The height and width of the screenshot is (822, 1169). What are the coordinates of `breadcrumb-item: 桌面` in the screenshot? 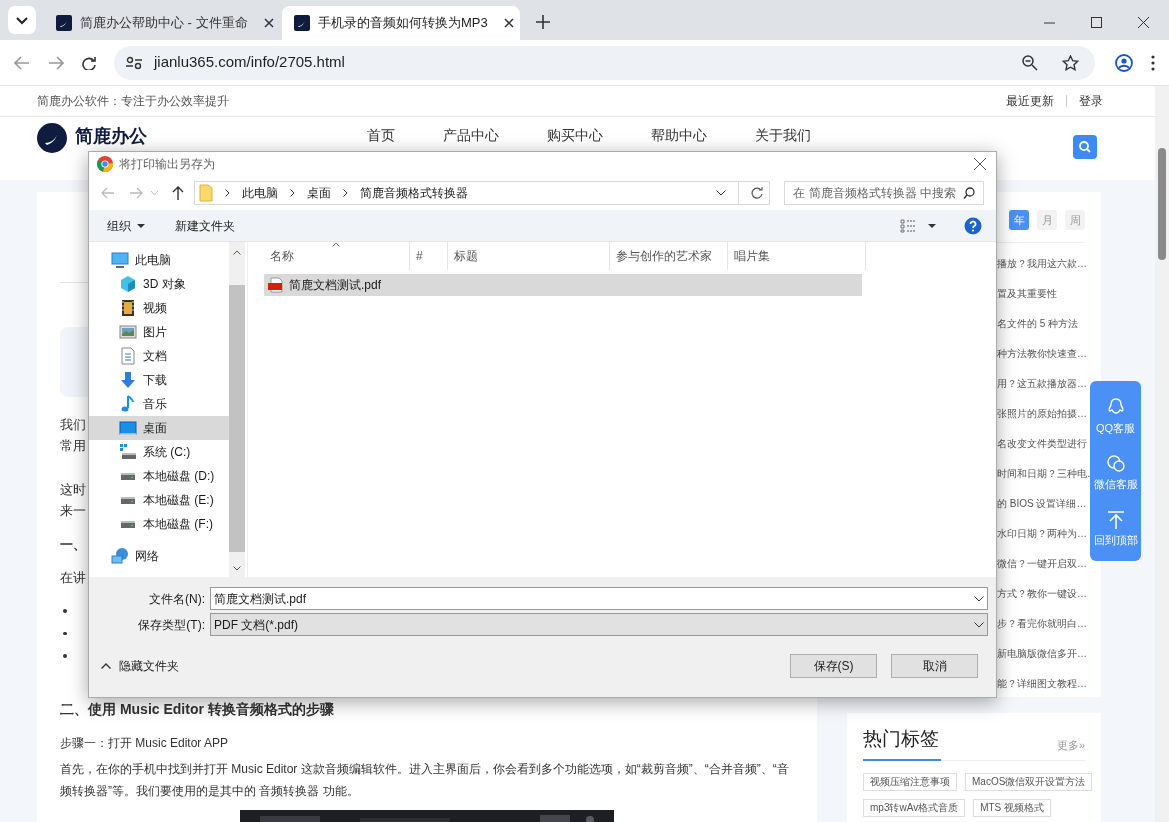 It's located at (319, 193).